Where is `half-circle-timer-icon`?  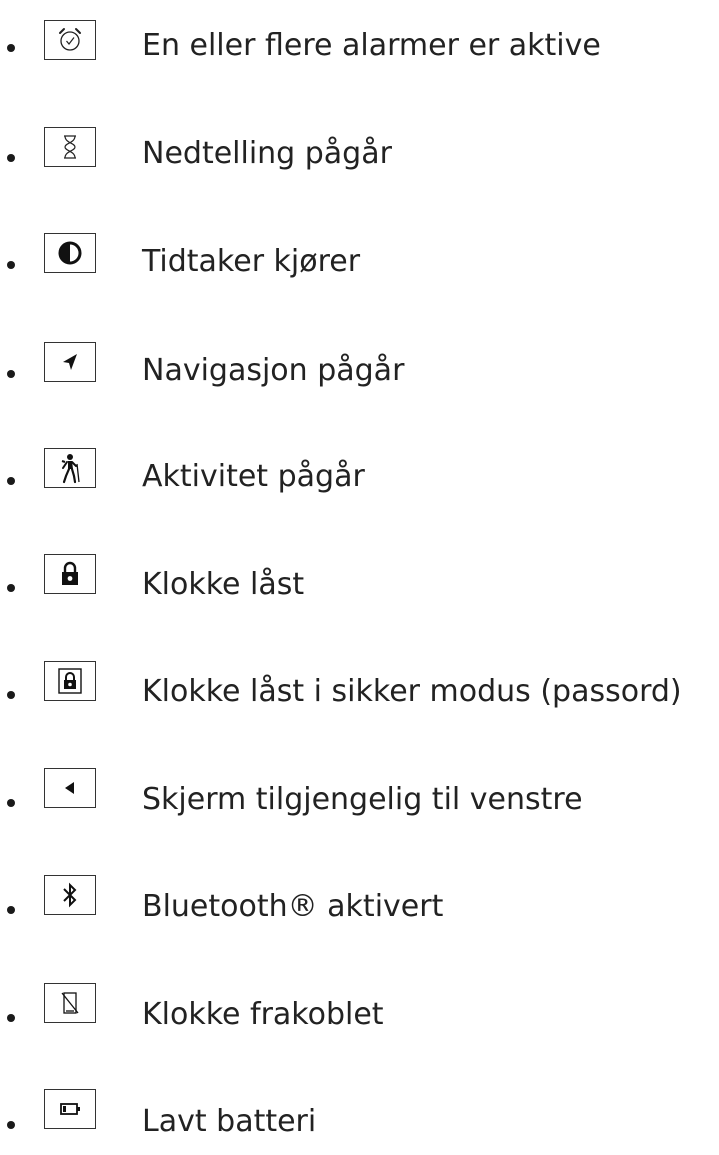 half-circle-timer-icon is located at coordinates (70, 253).